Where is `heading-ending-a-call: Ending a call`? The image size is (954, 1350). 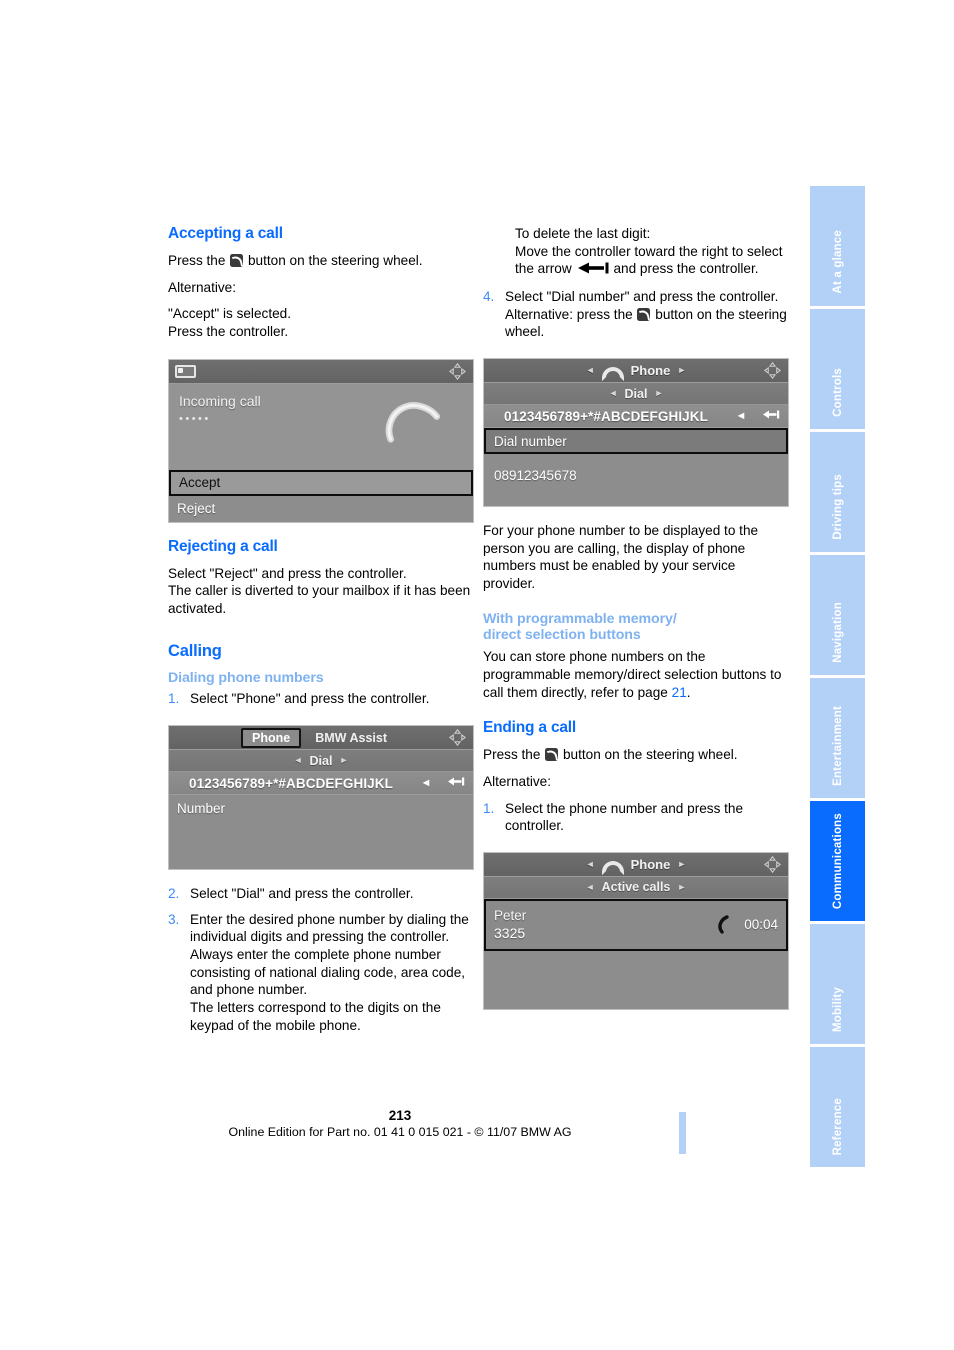
heading-ending-a-call: Ending a call is located at coordinates (530, 728).